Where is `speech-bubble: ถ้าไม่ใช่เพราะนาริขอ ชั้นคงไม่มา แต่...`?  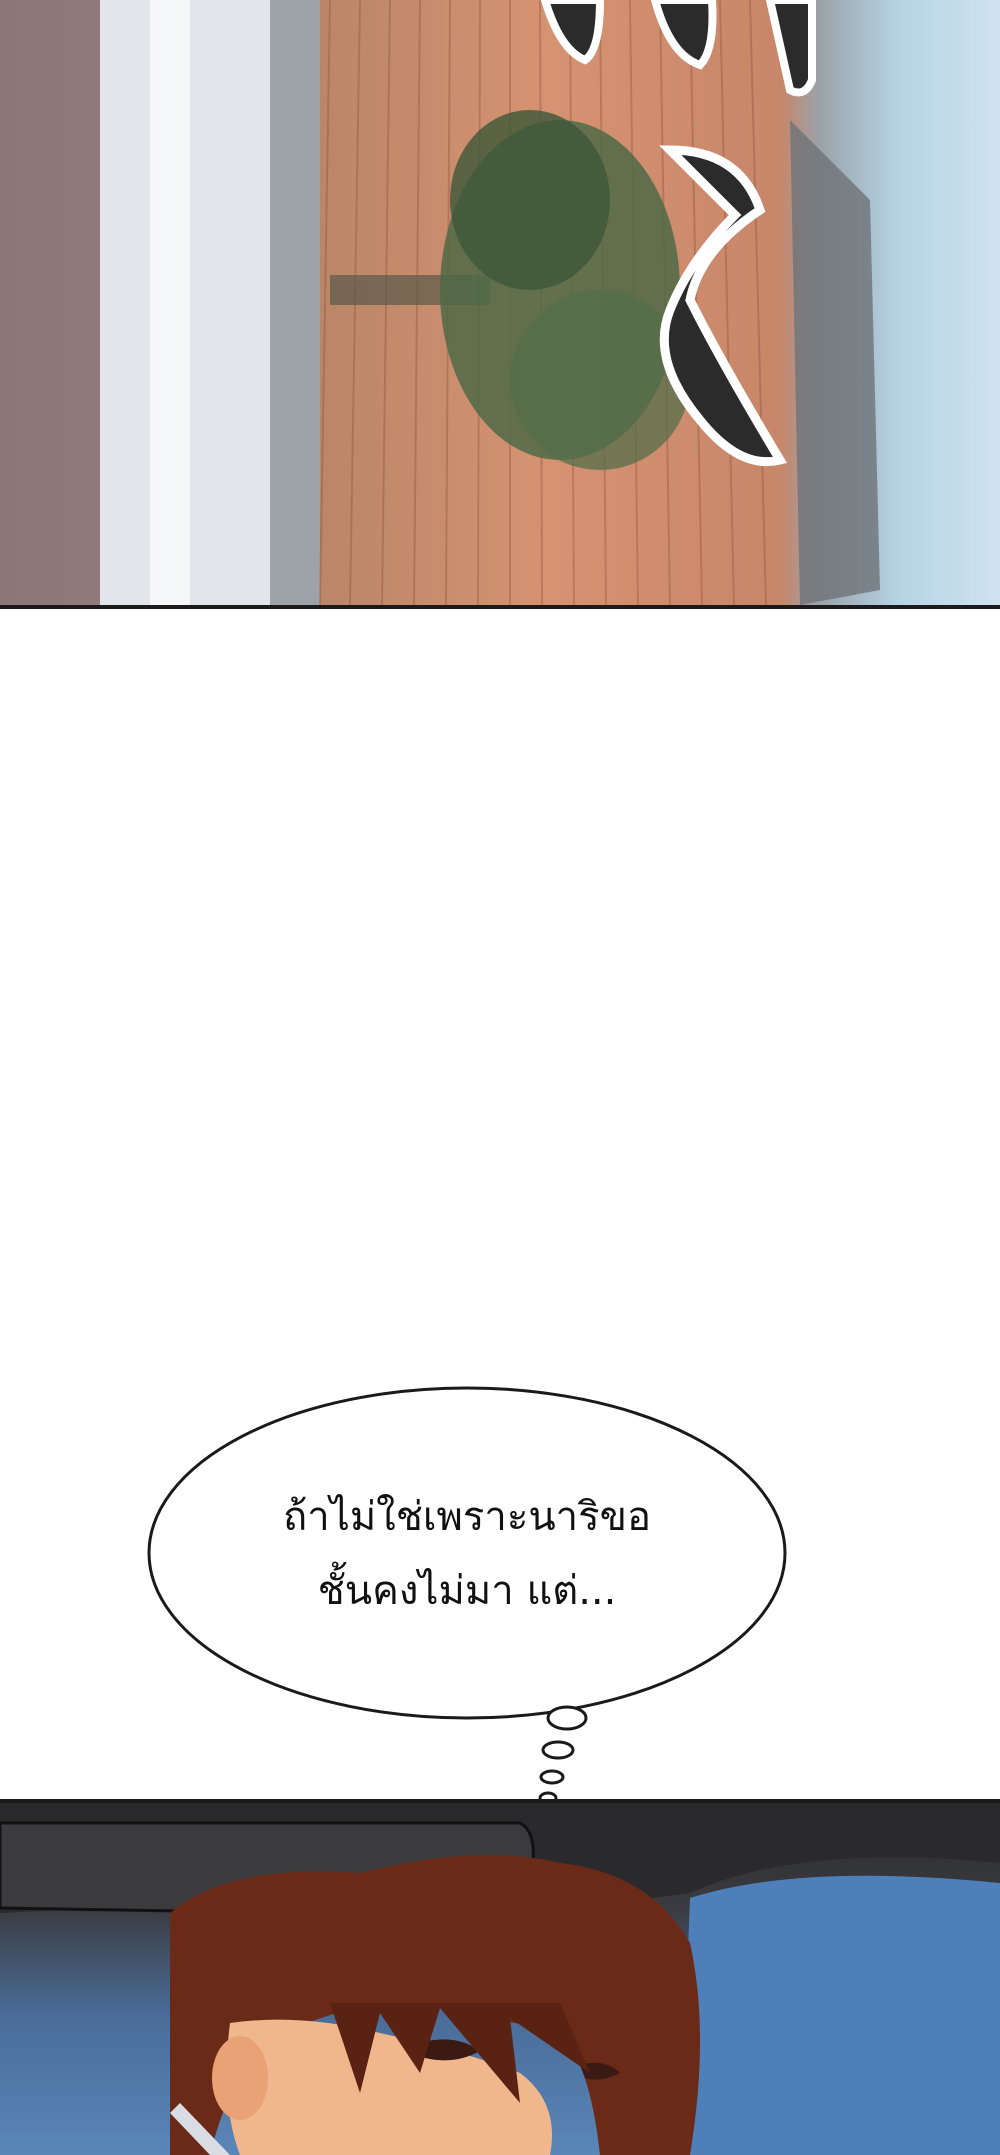
speech-bubble: ถ้าไม่ใช่เพราะนาริขอ ชั้นคงไม่มา แต่... is located at coordinates (467, 1553).